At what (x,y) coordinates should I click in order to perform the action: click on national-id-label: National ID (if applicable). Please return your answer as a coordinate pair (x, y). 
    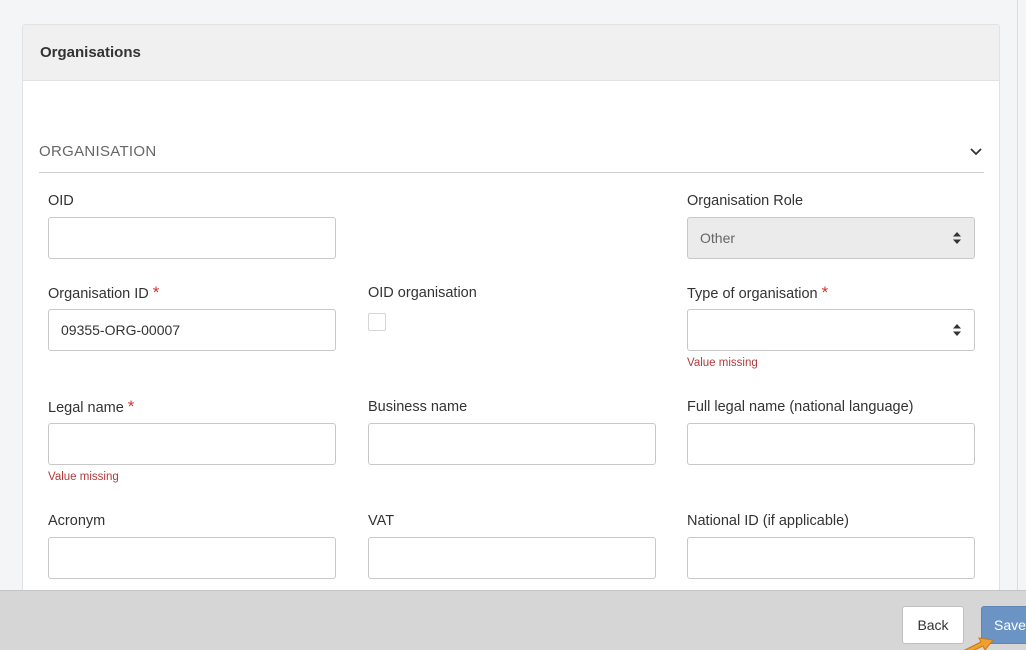
    Looking at the image, I should click on (768, 521).